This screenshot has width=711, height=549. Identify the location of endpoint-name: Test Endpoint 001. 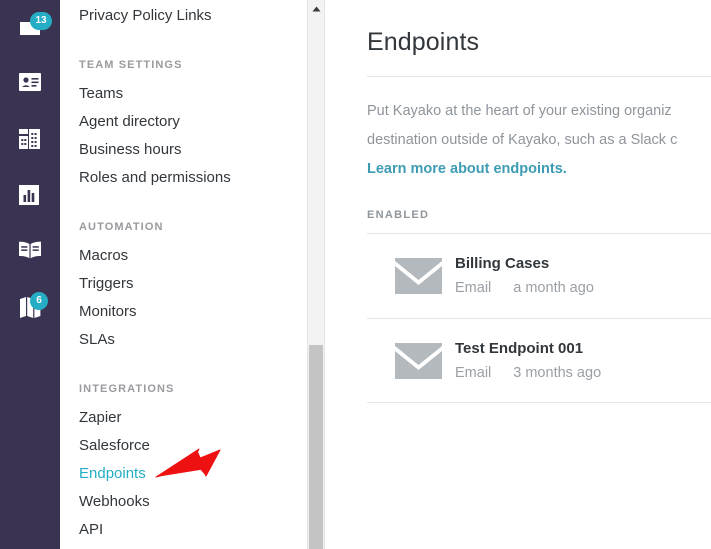
(519, 348).